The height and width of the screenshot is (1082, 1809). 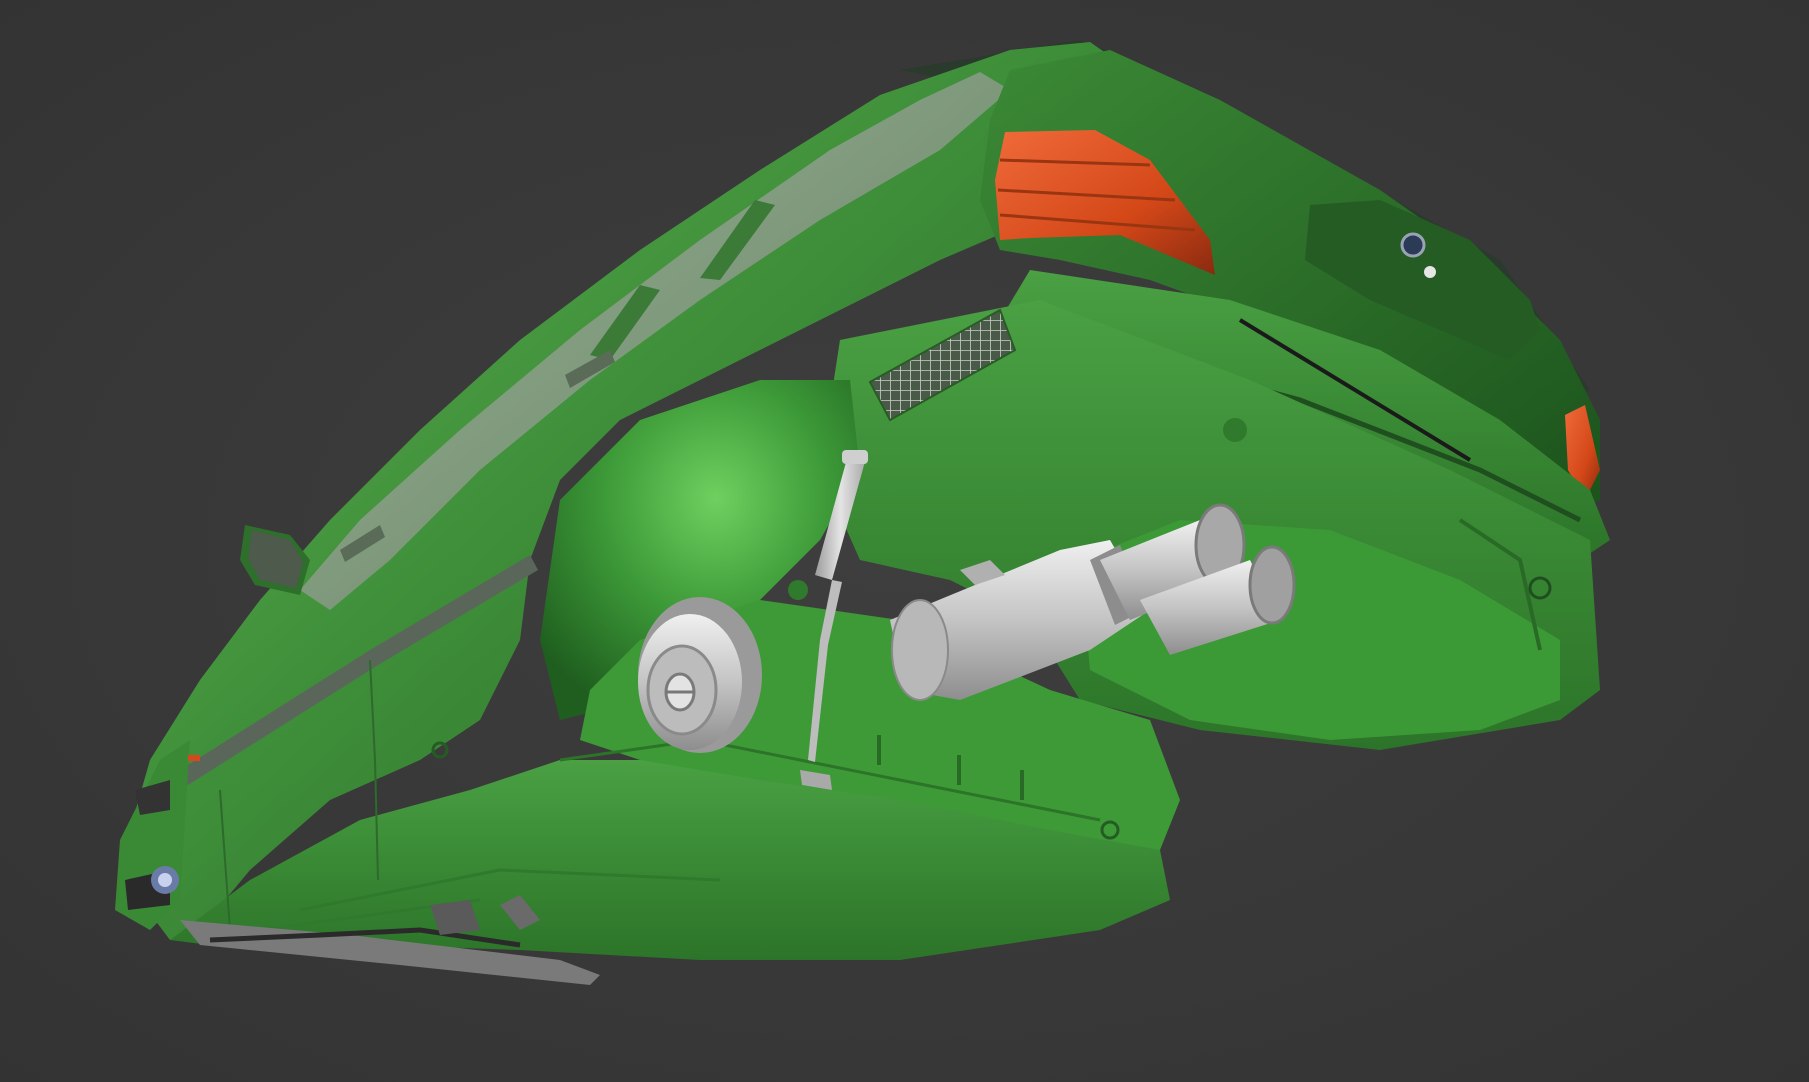 I want to click on side-mirror-icon, so click(x=275, y=560).